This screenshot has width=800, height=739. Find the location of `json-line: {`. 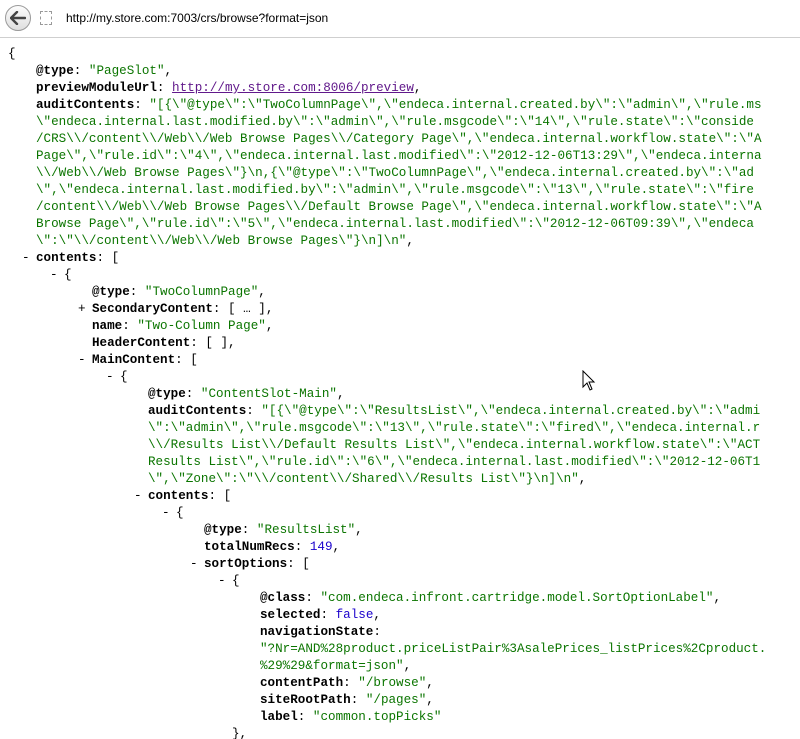

json-line: { is located at coordinates (387, 54).